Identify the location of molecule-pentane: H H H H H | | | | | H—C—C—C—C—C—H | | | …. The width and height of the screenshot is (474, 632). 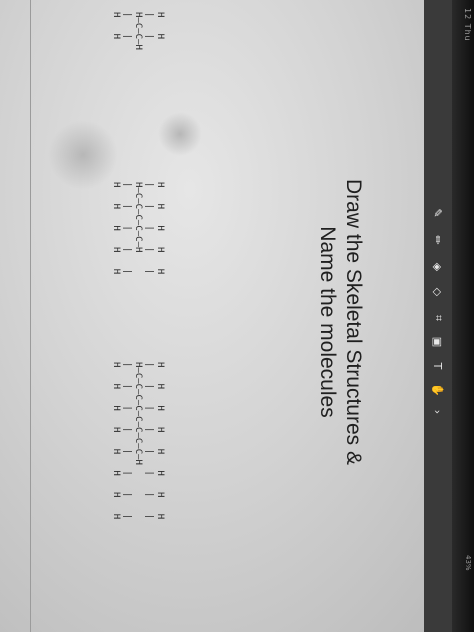
(138, 228).